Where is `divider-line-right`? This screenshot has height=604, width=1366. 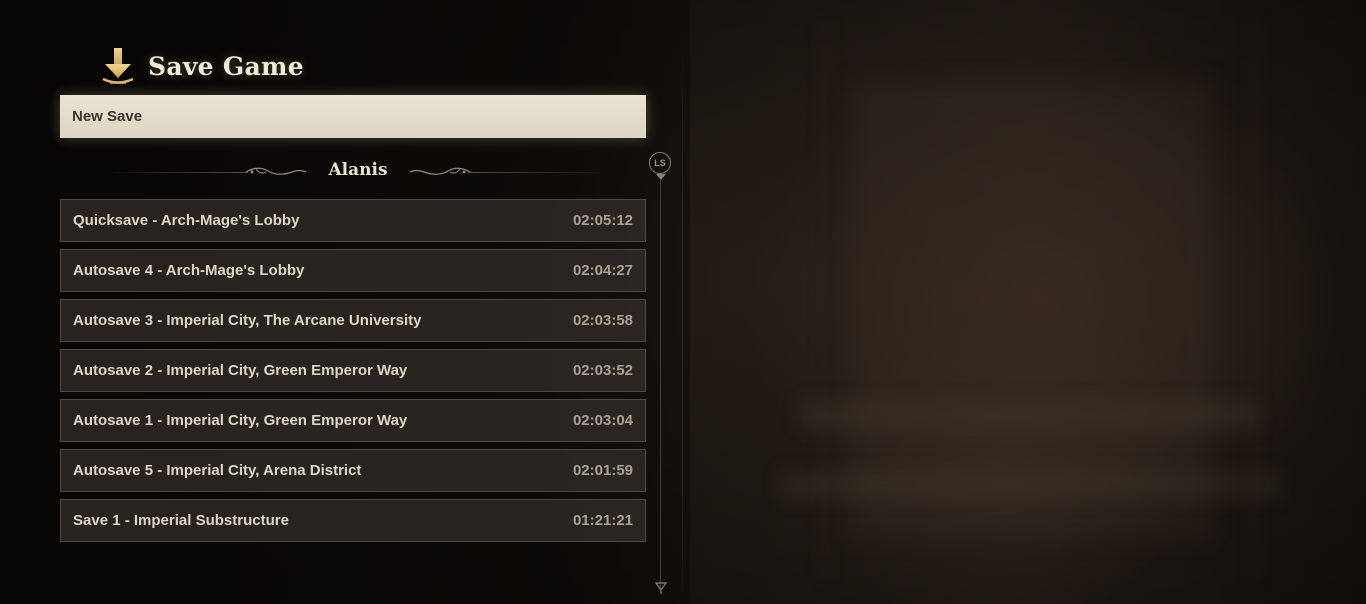 divider-line-right is located at coordinates (538, 172).